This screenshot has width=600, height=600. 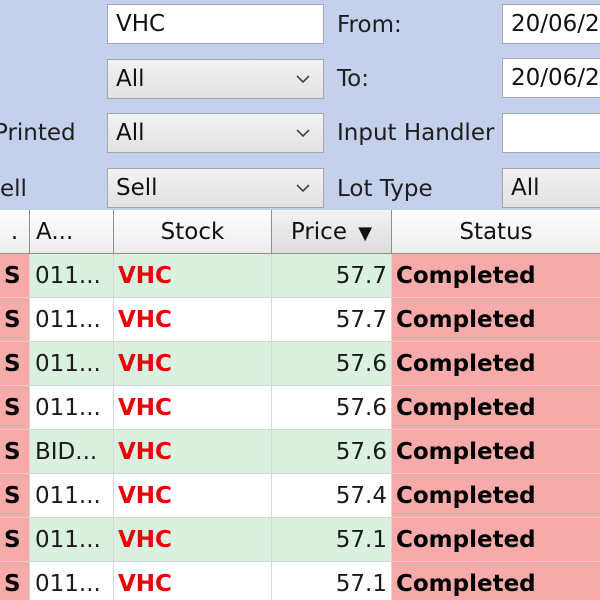 I want to click on filter-combo-2-value: All, so click(x=130, y=79).